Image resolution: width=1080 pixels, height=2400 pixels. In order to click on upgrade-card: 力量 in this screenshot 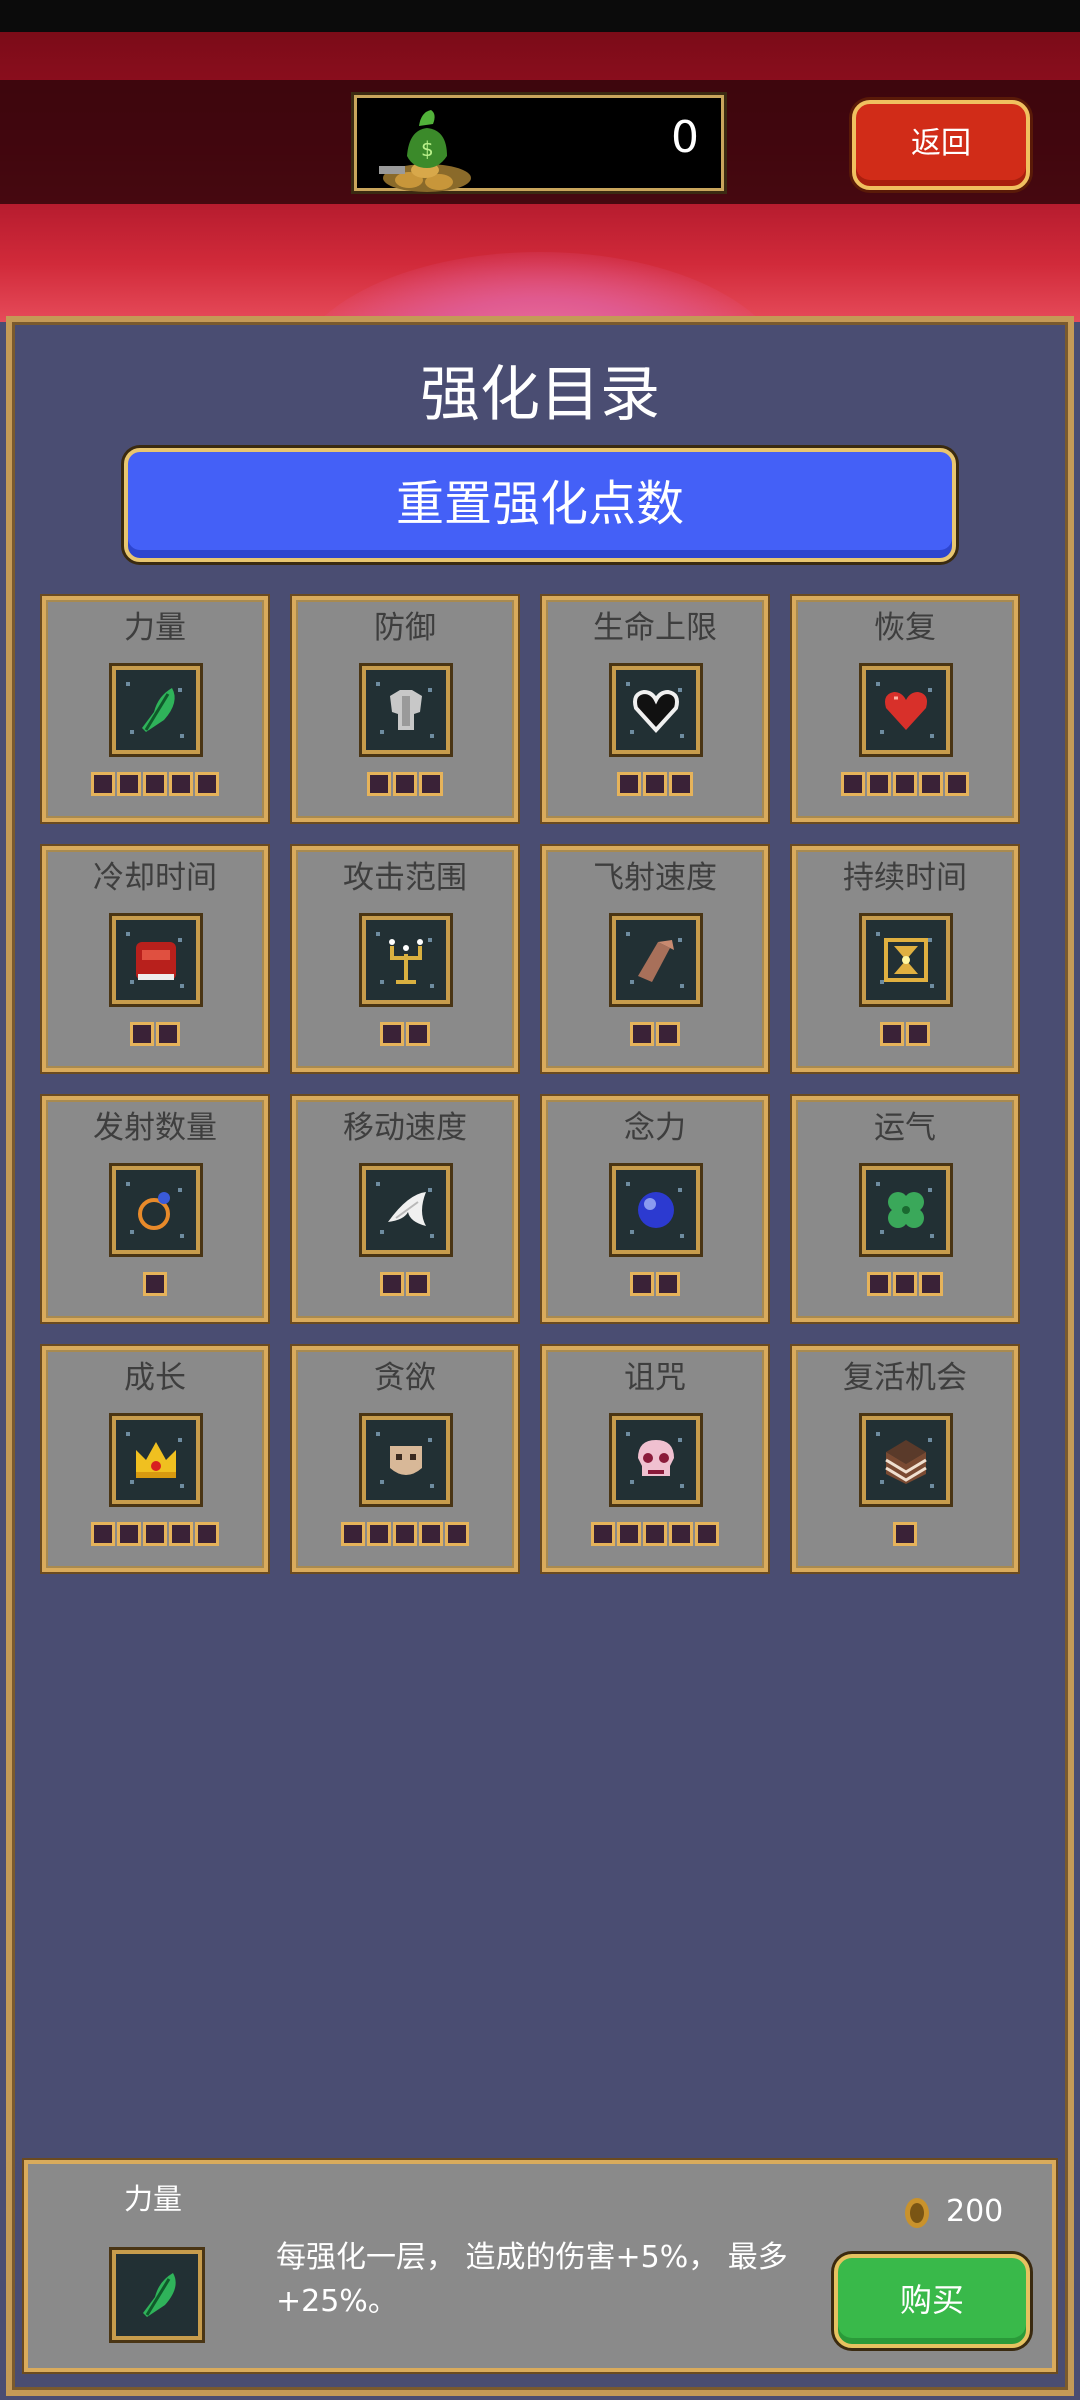, I will do `click(155, 709)`.